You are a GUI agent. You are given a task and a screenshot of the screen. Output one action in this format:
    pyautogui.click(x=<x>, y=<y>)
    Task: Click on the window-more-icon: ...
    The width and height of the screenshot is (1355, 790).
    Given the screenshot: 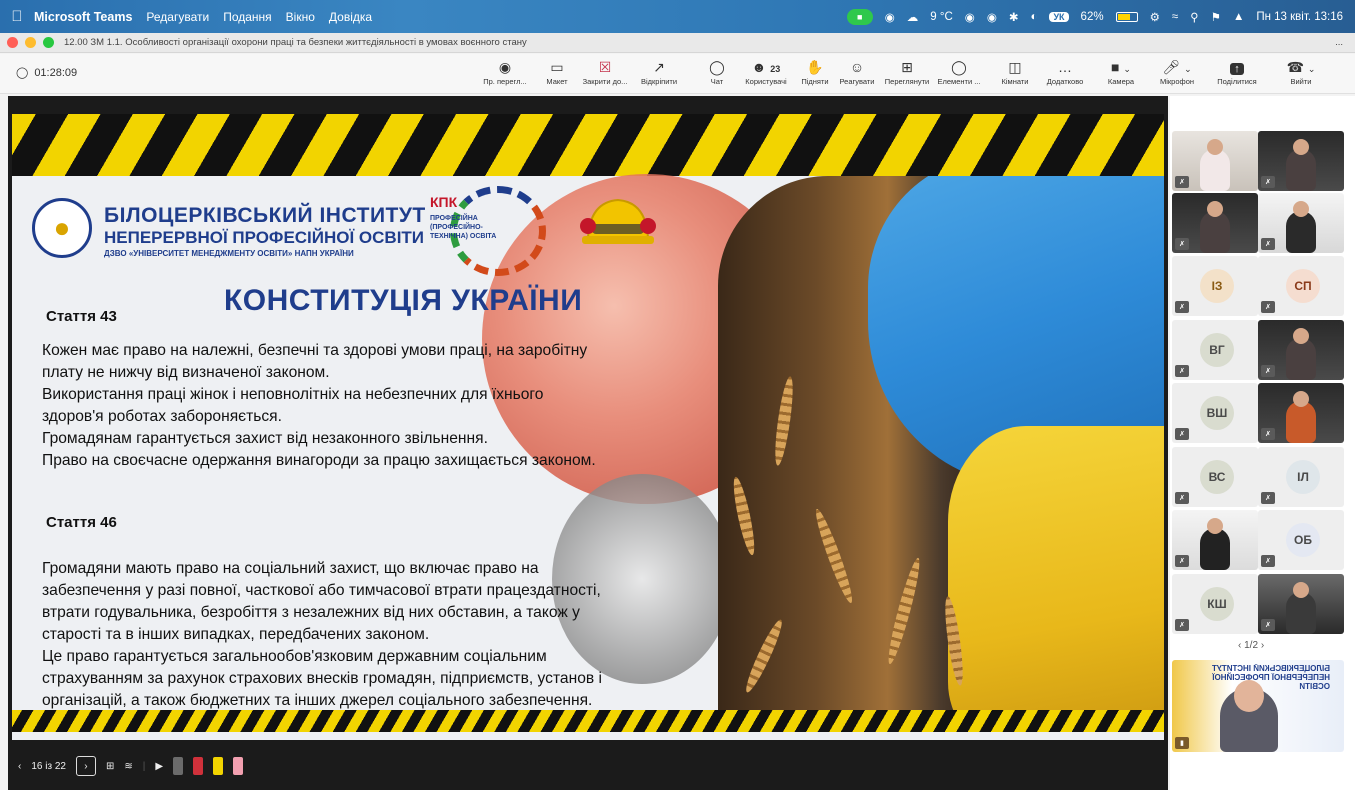 What is the action you would take?
    pyautogui.click(x=1339, y=42)
    